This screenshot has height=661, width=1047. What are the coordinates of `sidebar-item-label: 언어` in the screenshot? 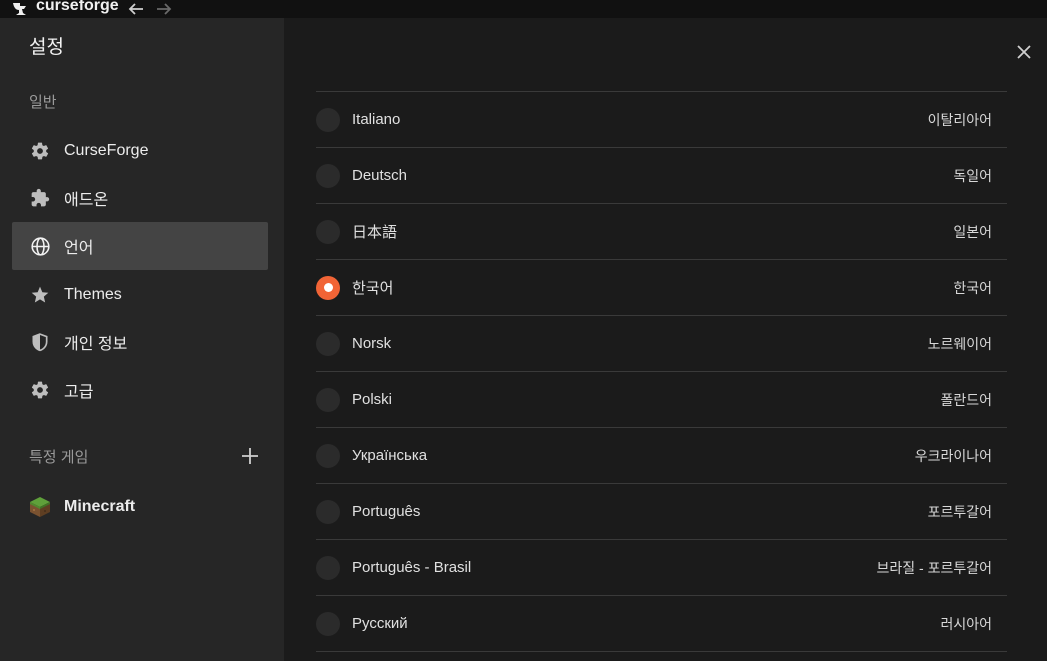 It's located at (79, 248).